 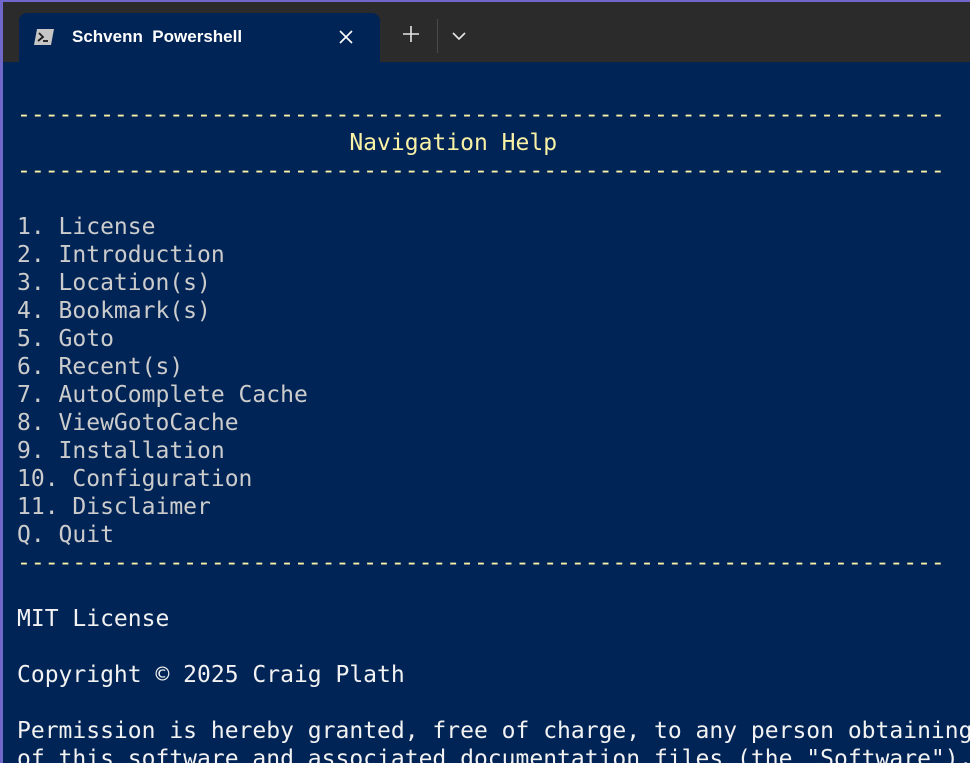 I want to click on menu-item: 11. Disclaimer, so click(x=114, y=507).